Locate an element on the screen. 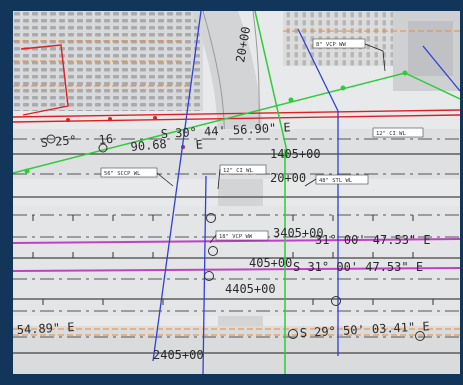 This screenshot has height=385, width=463. pipe-label-ci-mid: 12" CI WL is located at coordinates (243, 169).